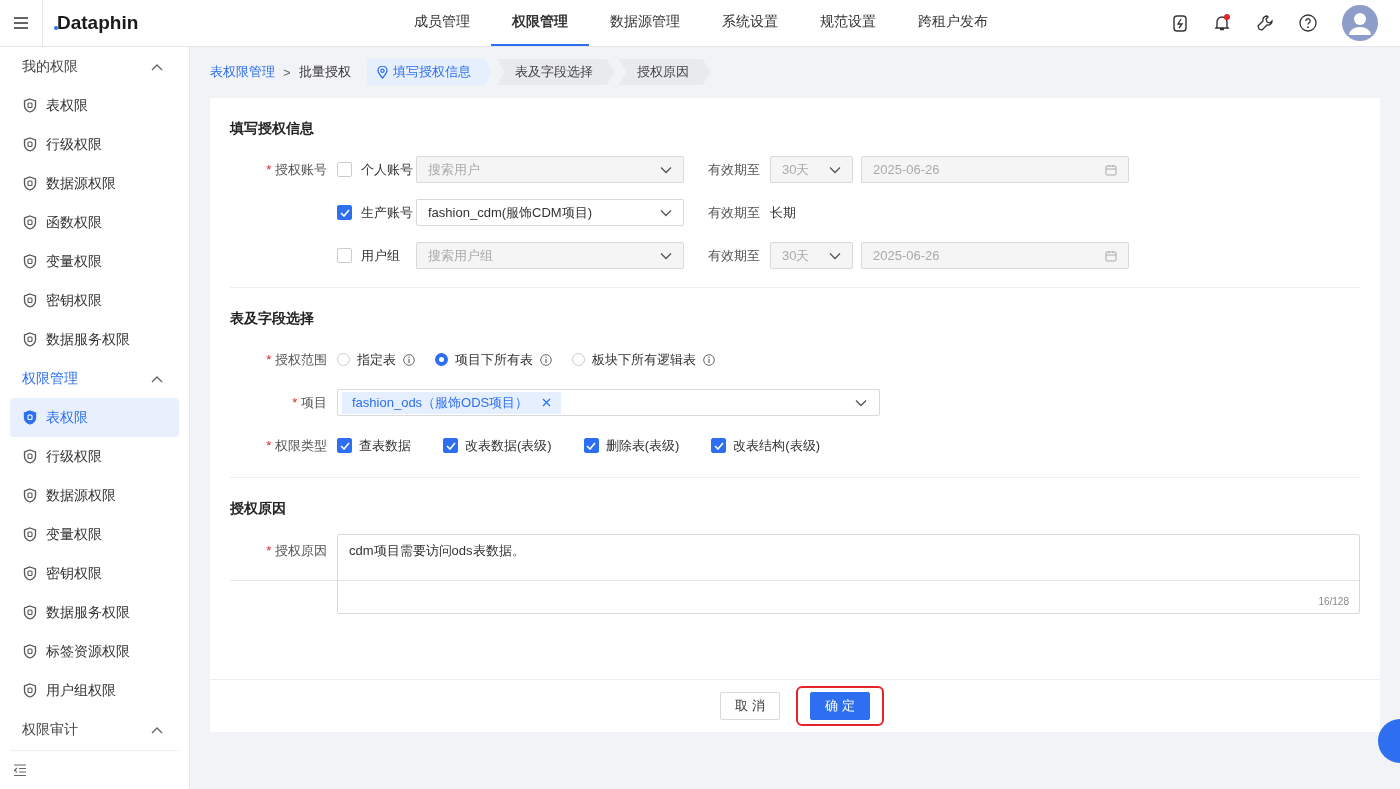  Describe the element at coordinates (296, 169) in the screenshot. I see `field-label: * 授权账号` at that location.